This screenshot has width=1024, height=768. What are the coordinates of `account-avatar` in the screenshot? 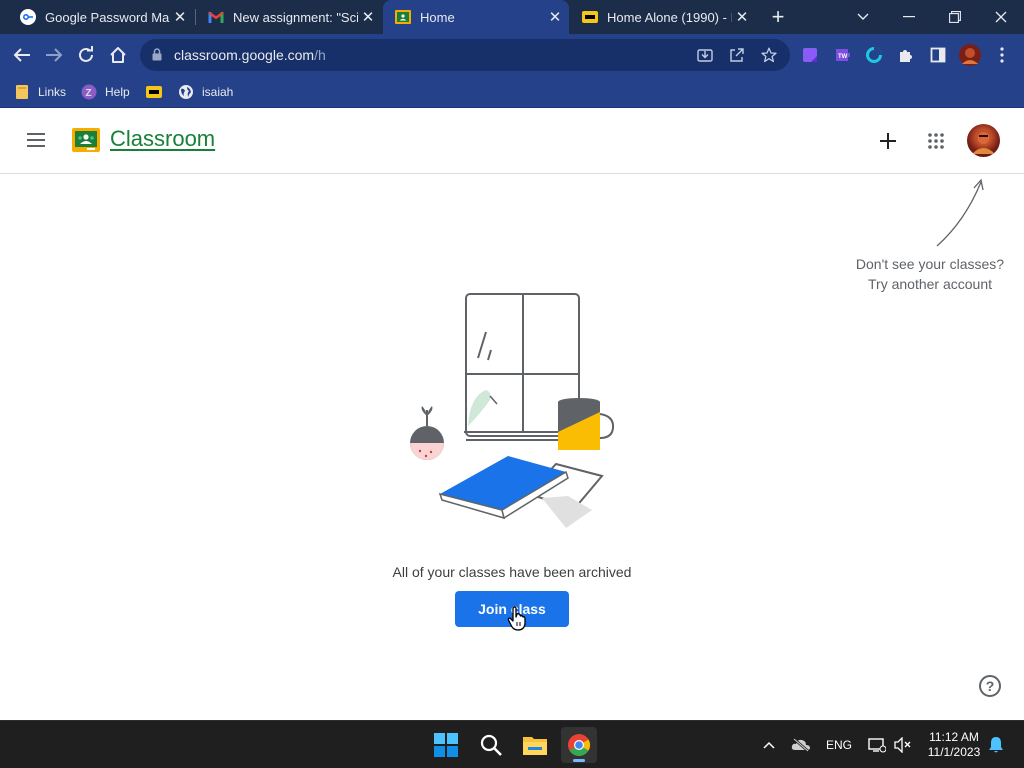 It's located at (983, 140).